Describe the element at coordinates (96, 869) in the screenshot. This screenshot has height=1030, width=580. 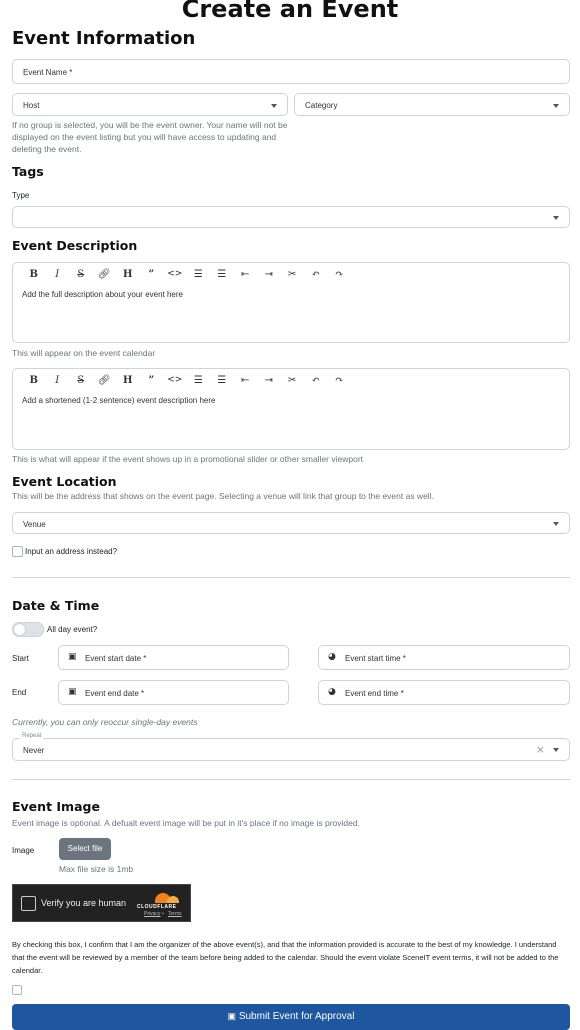
I see `max-file-size: Max file size is 1mb` at that location.